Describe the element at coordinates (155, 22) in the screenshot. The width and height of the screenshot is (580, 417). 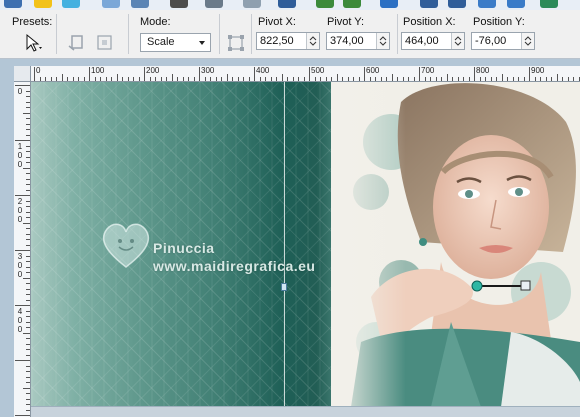
I see `mode-label: Mode:` at that location.